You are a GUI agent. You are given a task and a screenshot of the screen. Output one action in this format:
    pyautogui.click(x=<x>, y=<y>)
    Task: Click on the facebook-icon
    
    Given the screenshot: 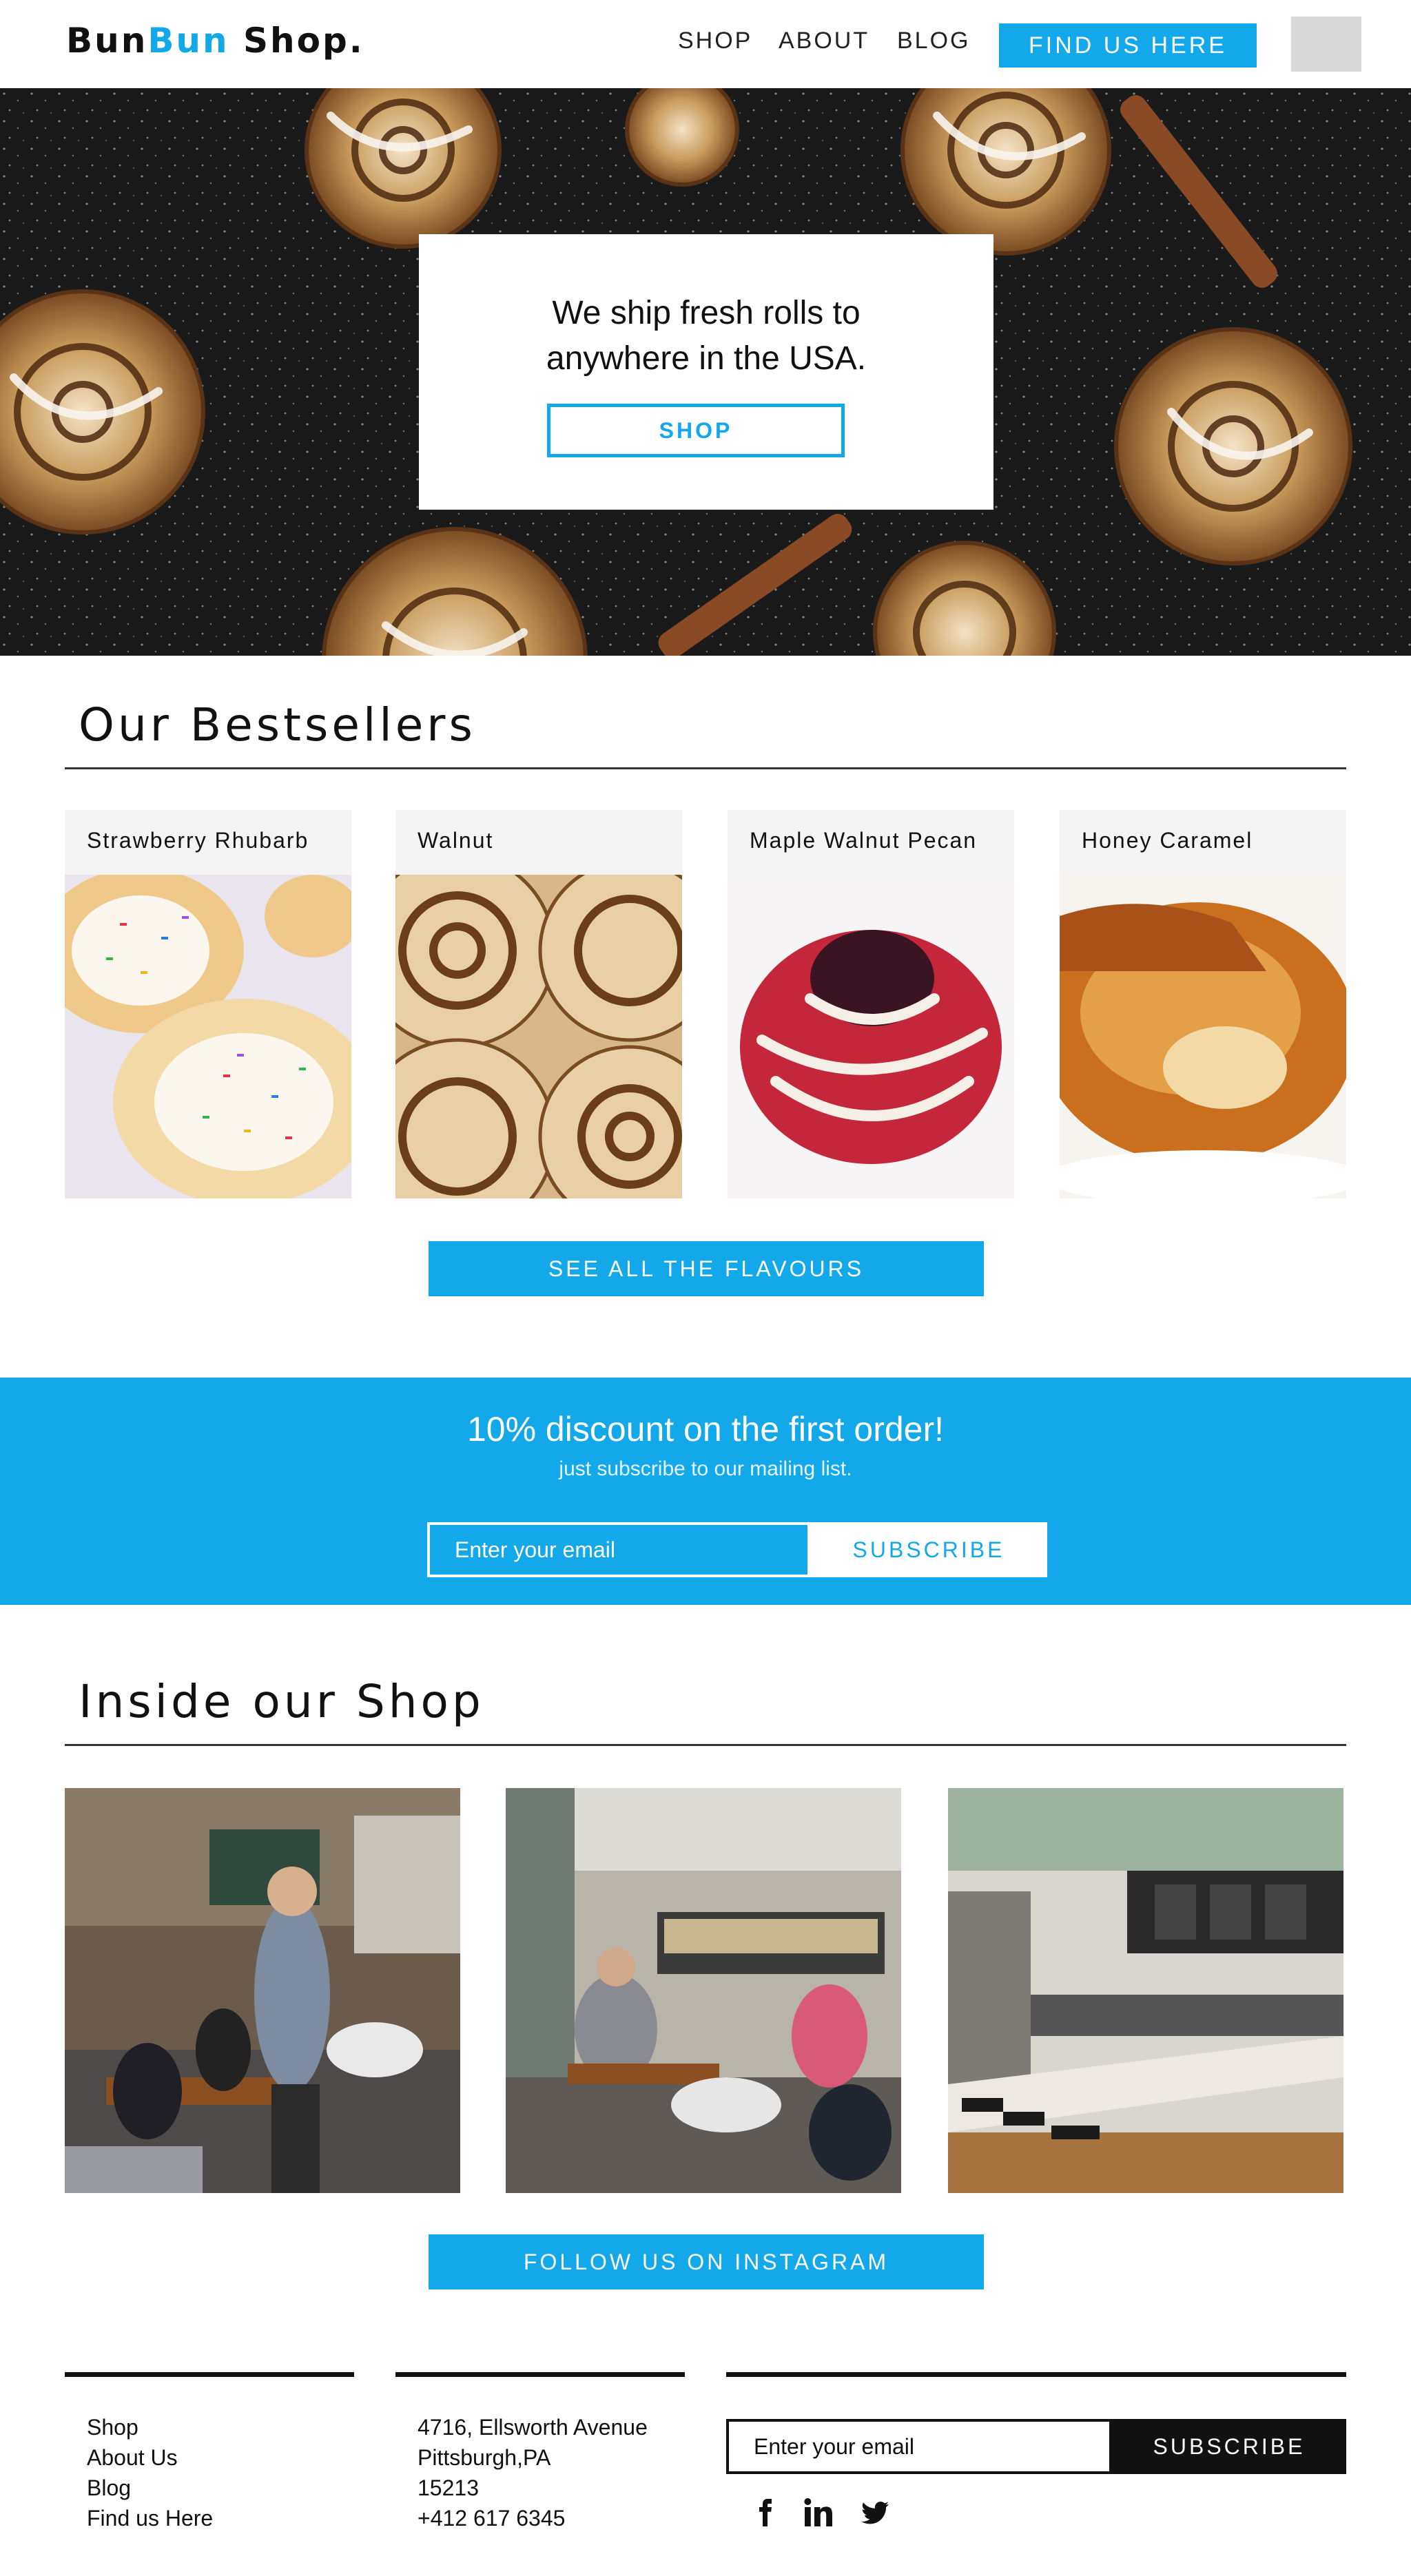 What is the action you would take?
    pyautogui.click(x=765, y=2512)
    